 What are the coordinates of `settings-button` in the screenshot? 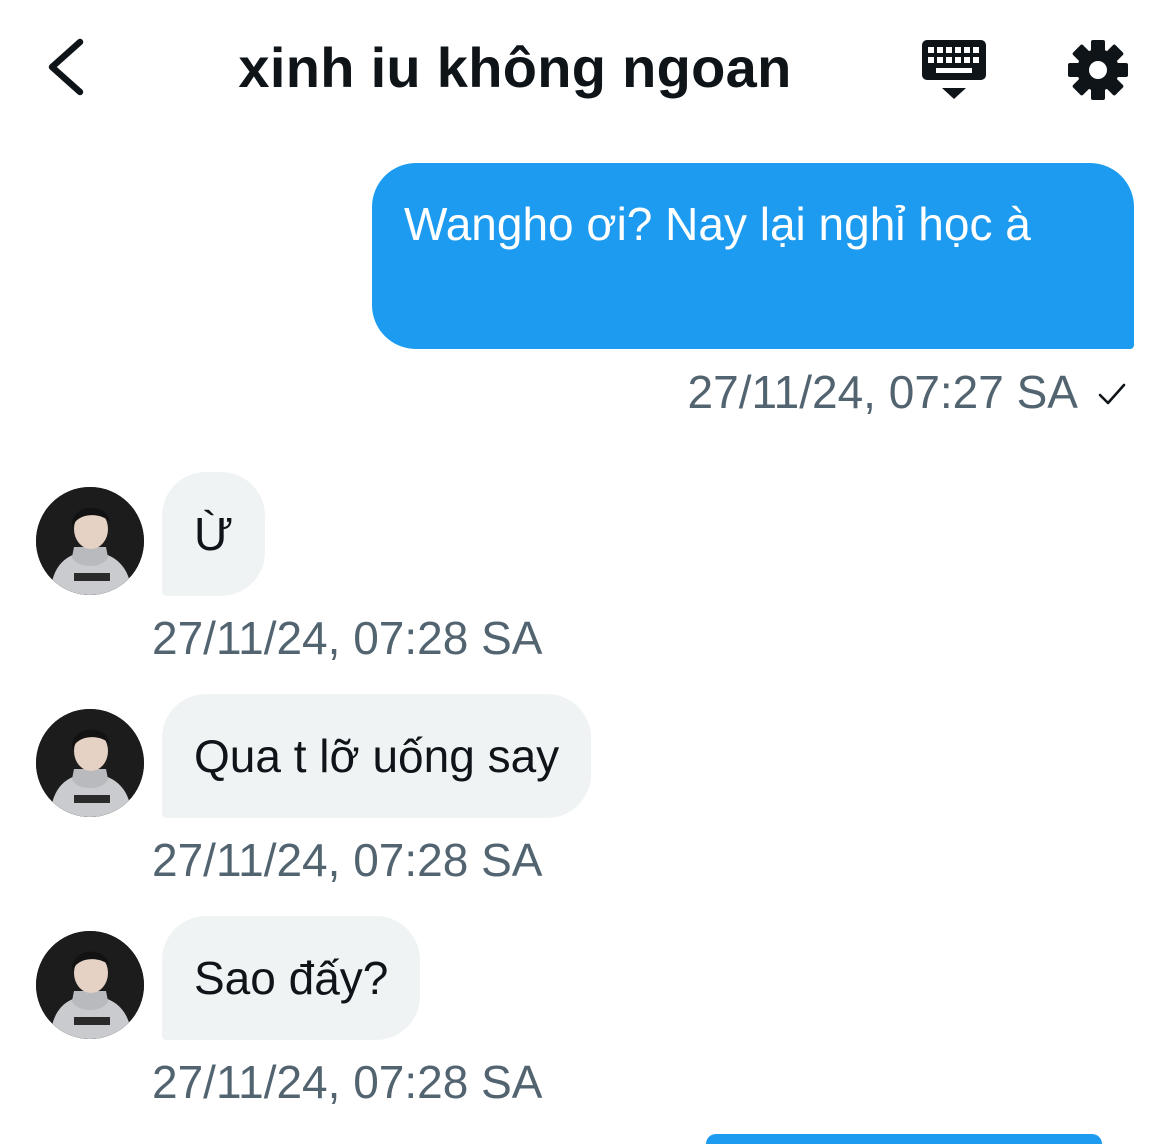 It's located at (1098, 70).